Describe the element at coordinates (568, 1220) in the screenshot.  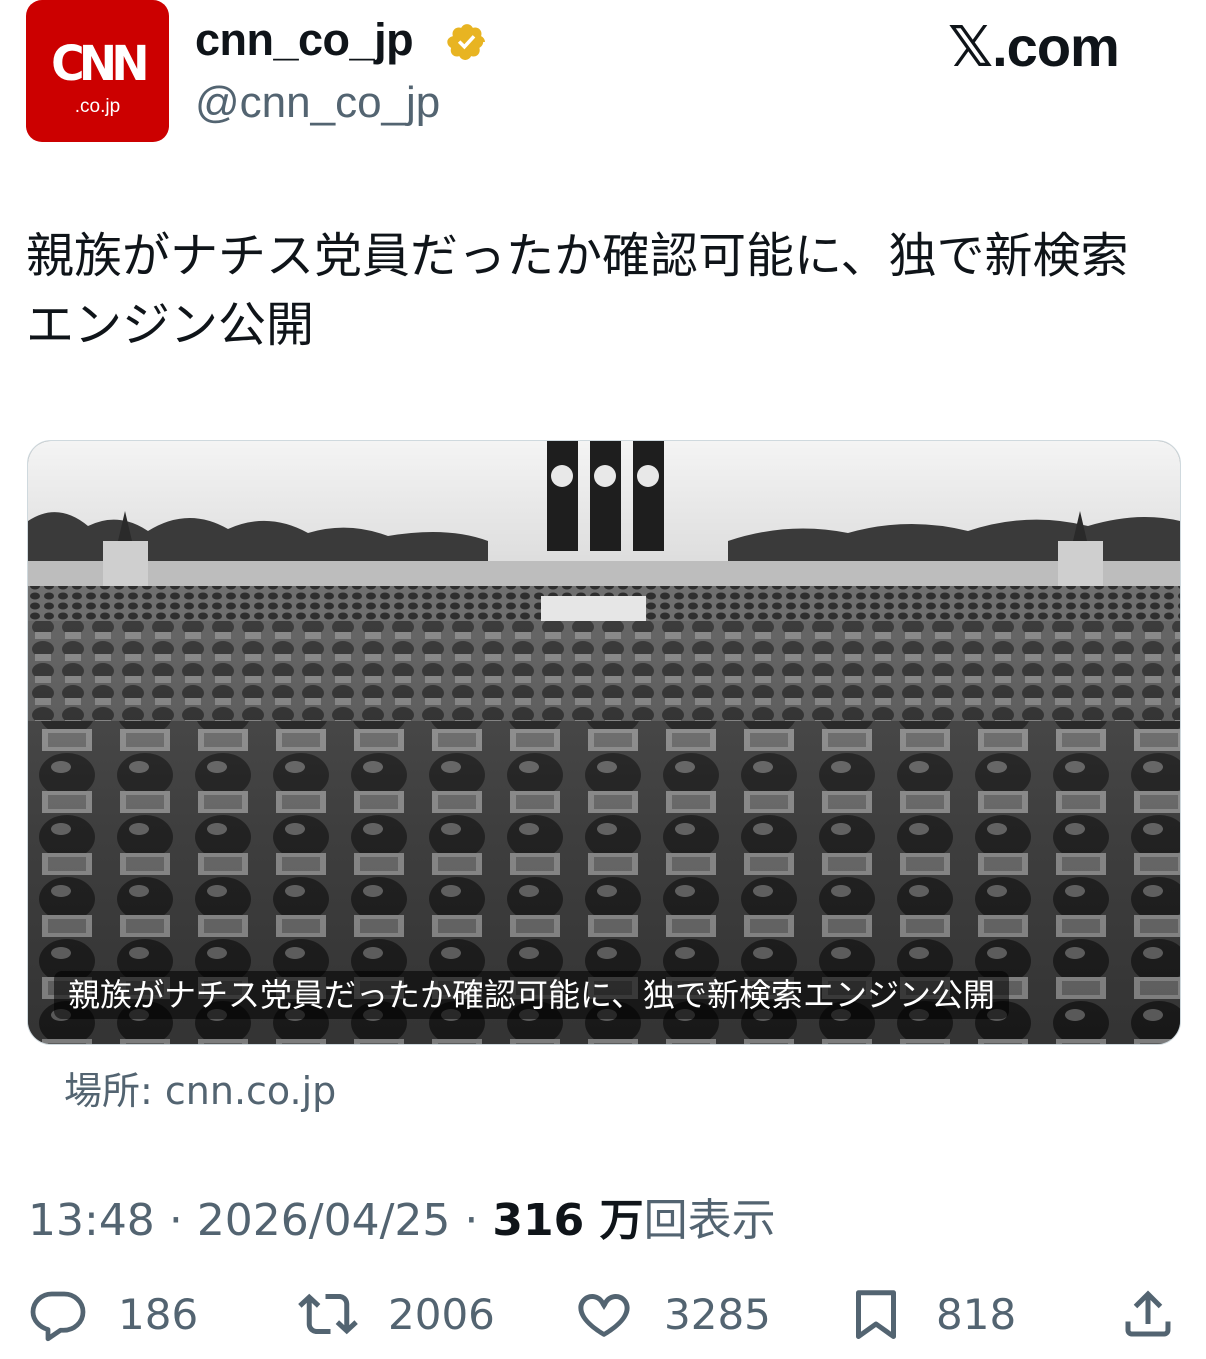
I see `views-count: 316 万` at that location.